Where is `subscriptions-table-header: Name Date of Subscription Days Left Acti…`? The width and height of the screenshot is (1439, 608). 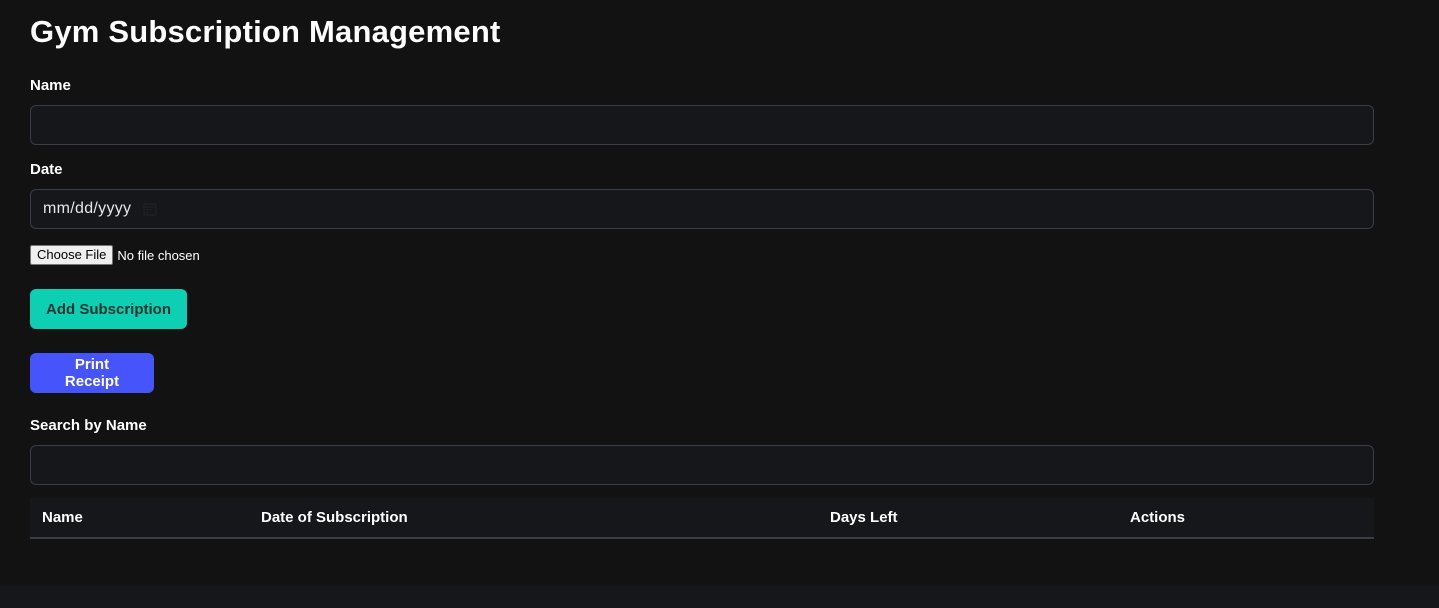
subscriptions-table-header: Name Date of Subscription Days Left Acti… is located at coordinates (702, 518).